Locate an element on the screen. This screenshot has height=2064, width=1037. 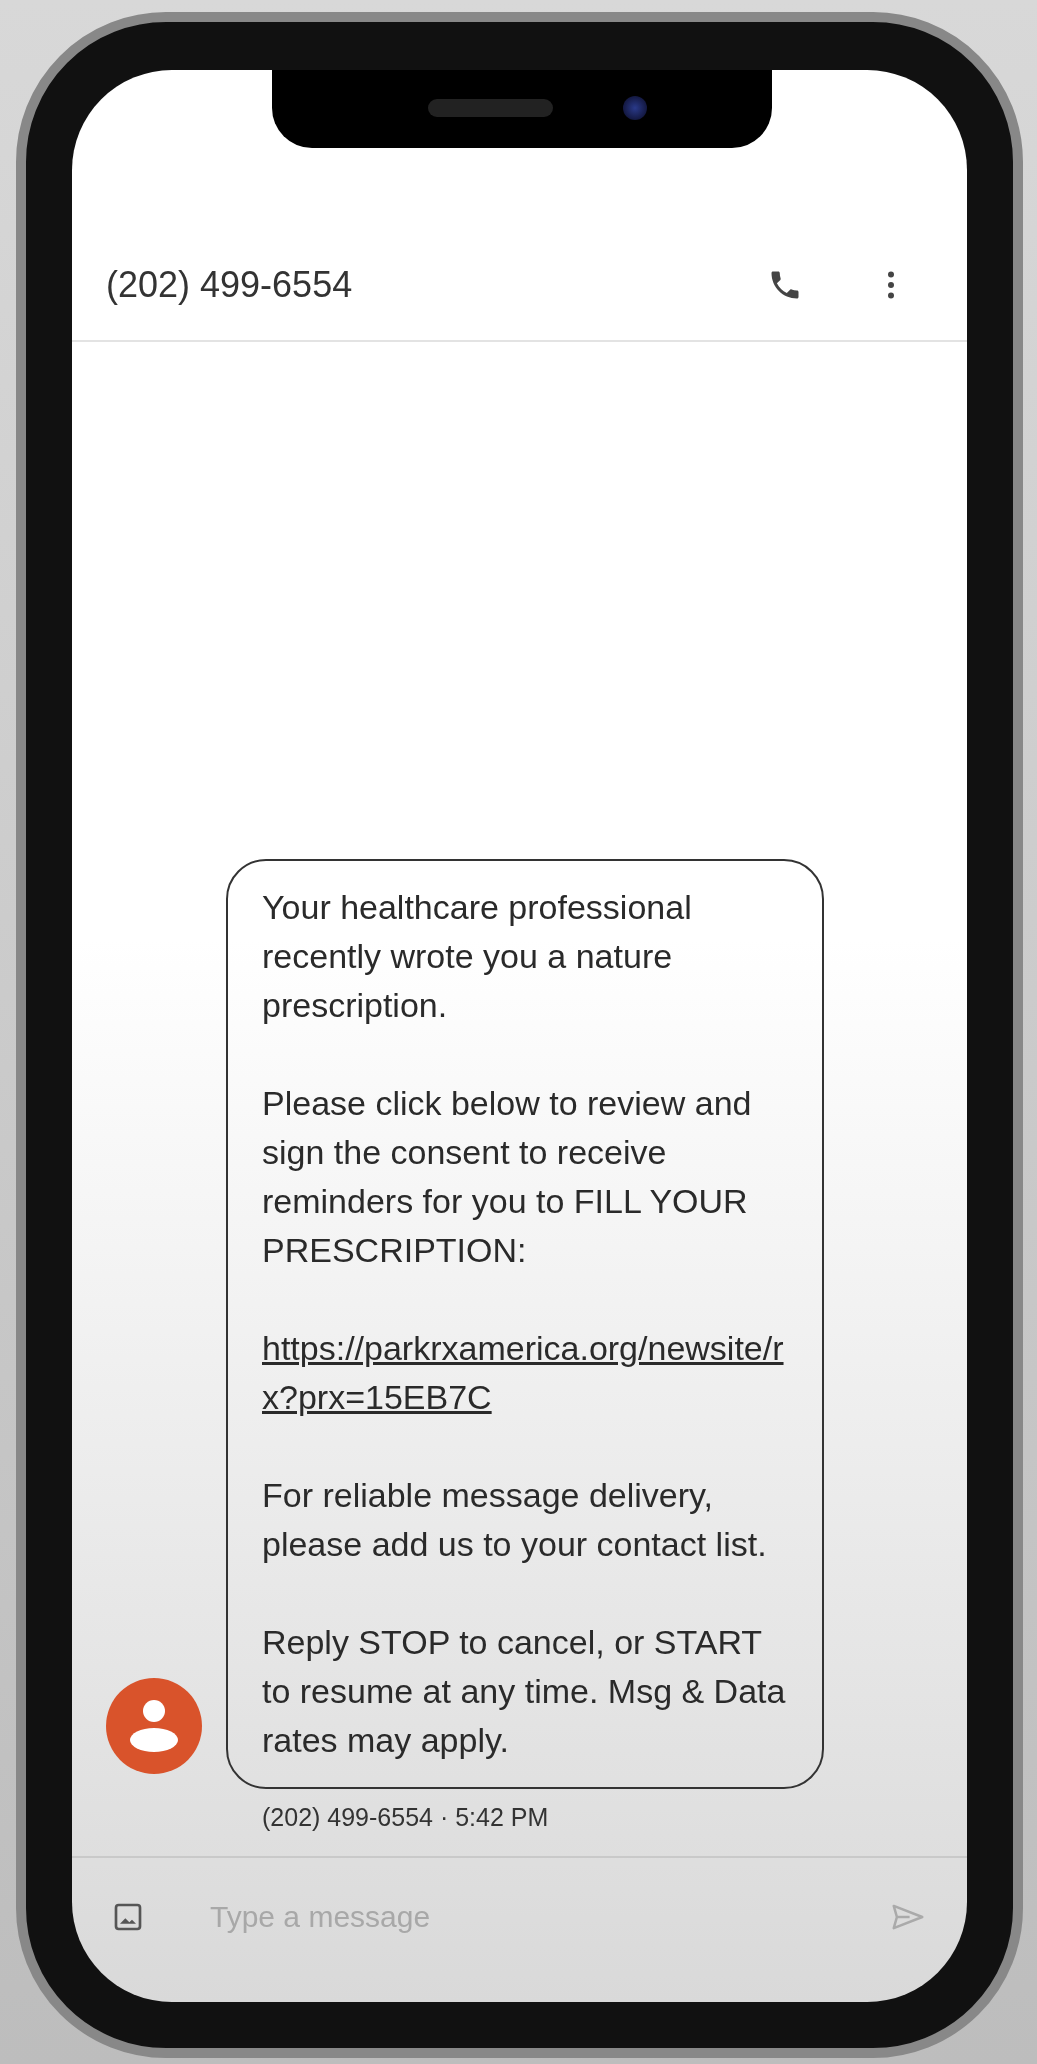
message-text: Your healthcare professional recently wrote you a nature prescription. is located at coordinates (477, 956).